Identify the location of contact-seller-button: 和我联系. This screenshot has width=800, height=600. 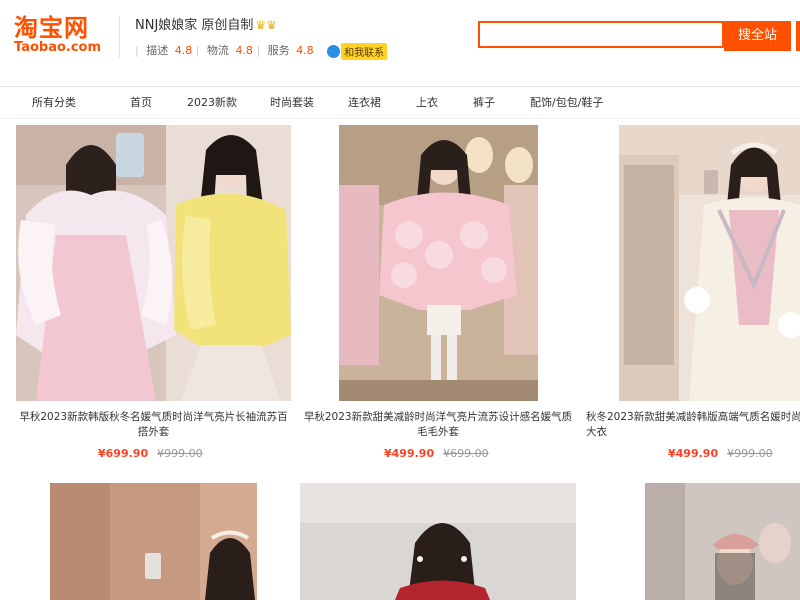
(357, 51).